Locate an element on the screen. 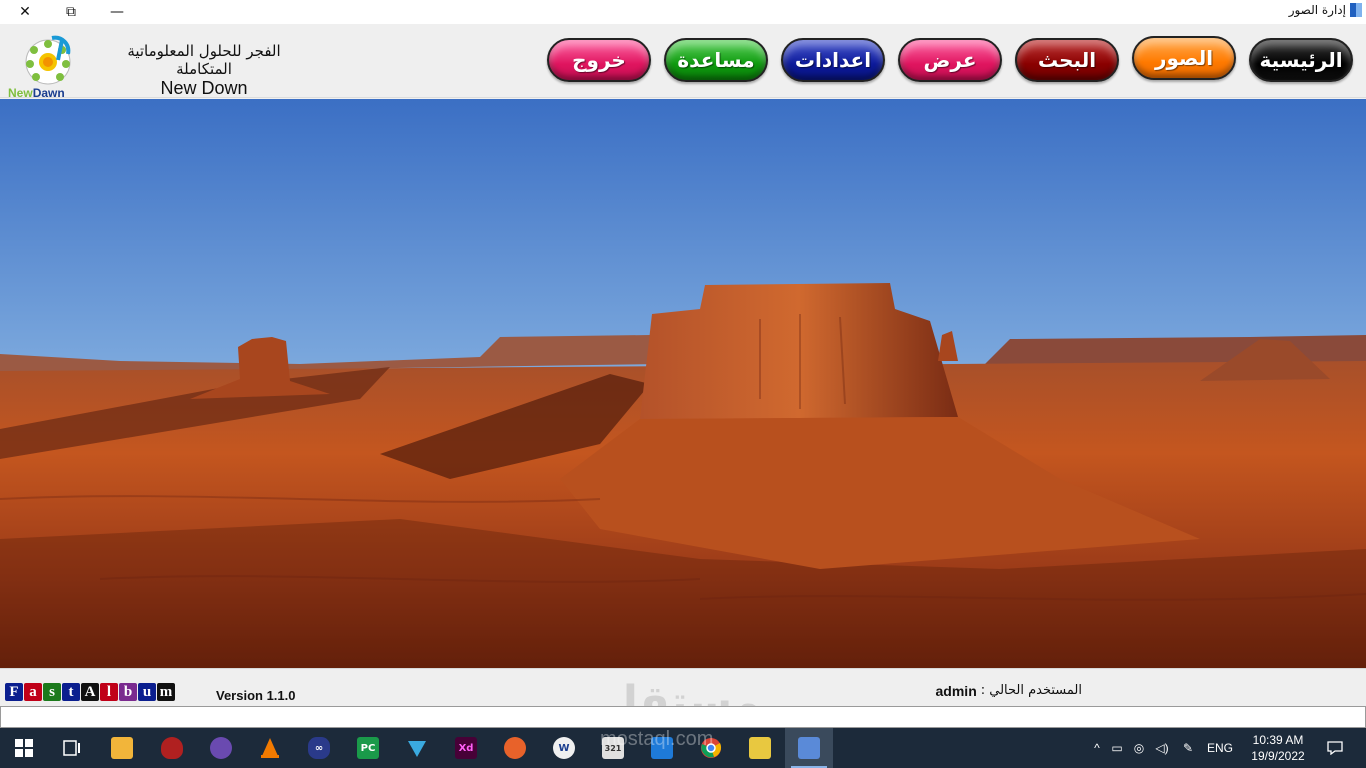  vlc-icon is located at coordinates (270, 748).